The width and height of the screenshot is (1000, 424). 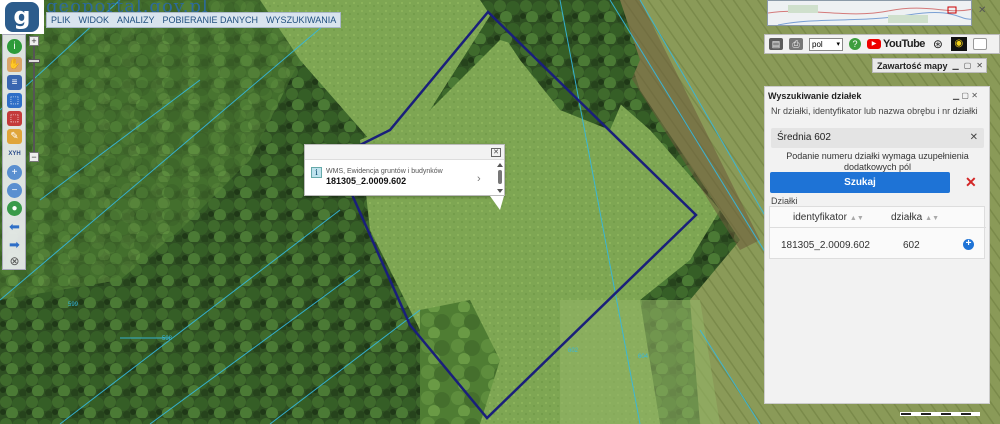 I want to click on menu-widok: WIDOK, so click(x=94, y=20).